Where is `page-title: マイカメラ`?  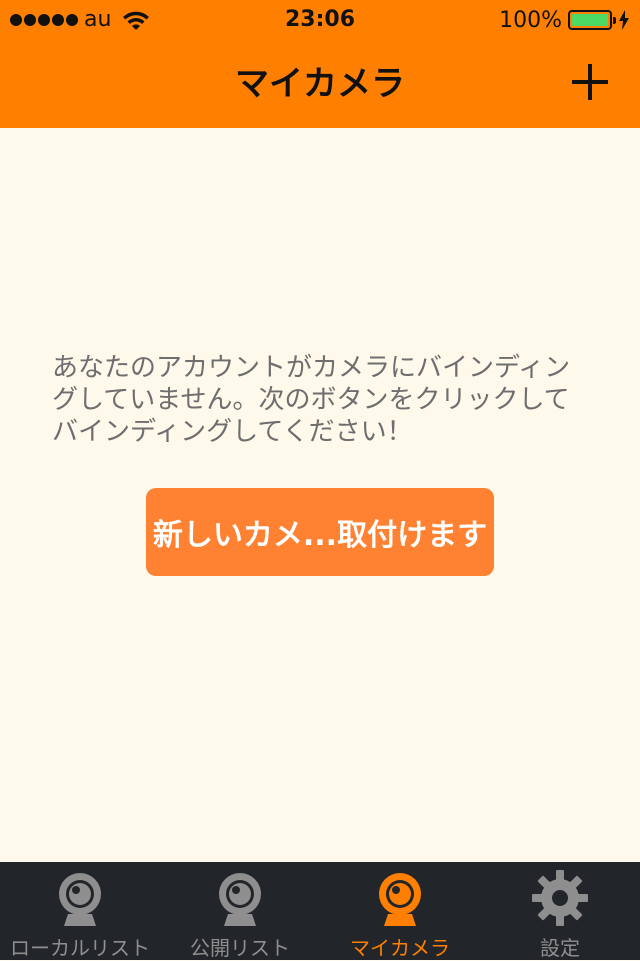 page-title: マイカメラ is located at coordinates (320, 84).